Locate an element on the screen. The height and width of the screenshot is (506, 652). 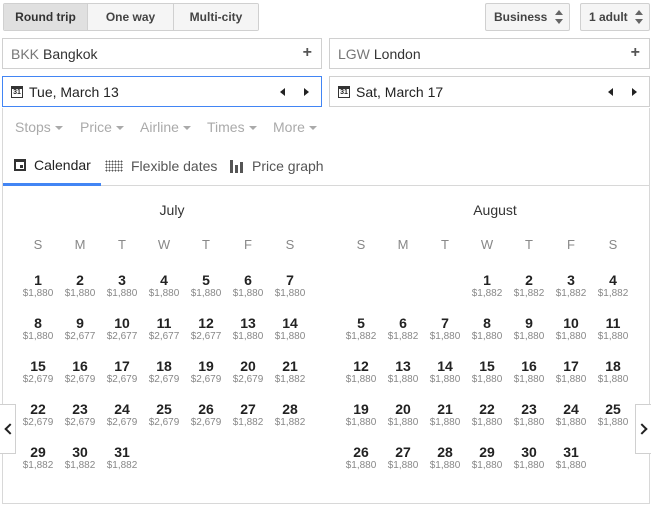
calendar-day: 22 $2,679 is located at coordinates (38, 415).